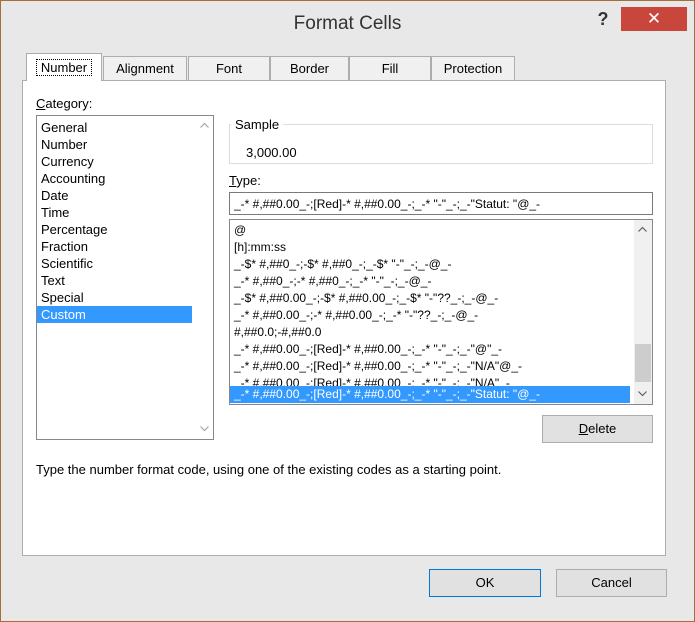  Describe the element at coordinates (430, 332) in the screenshot. I see `format-item: #,##0.0;-#,##0.0` at that location.